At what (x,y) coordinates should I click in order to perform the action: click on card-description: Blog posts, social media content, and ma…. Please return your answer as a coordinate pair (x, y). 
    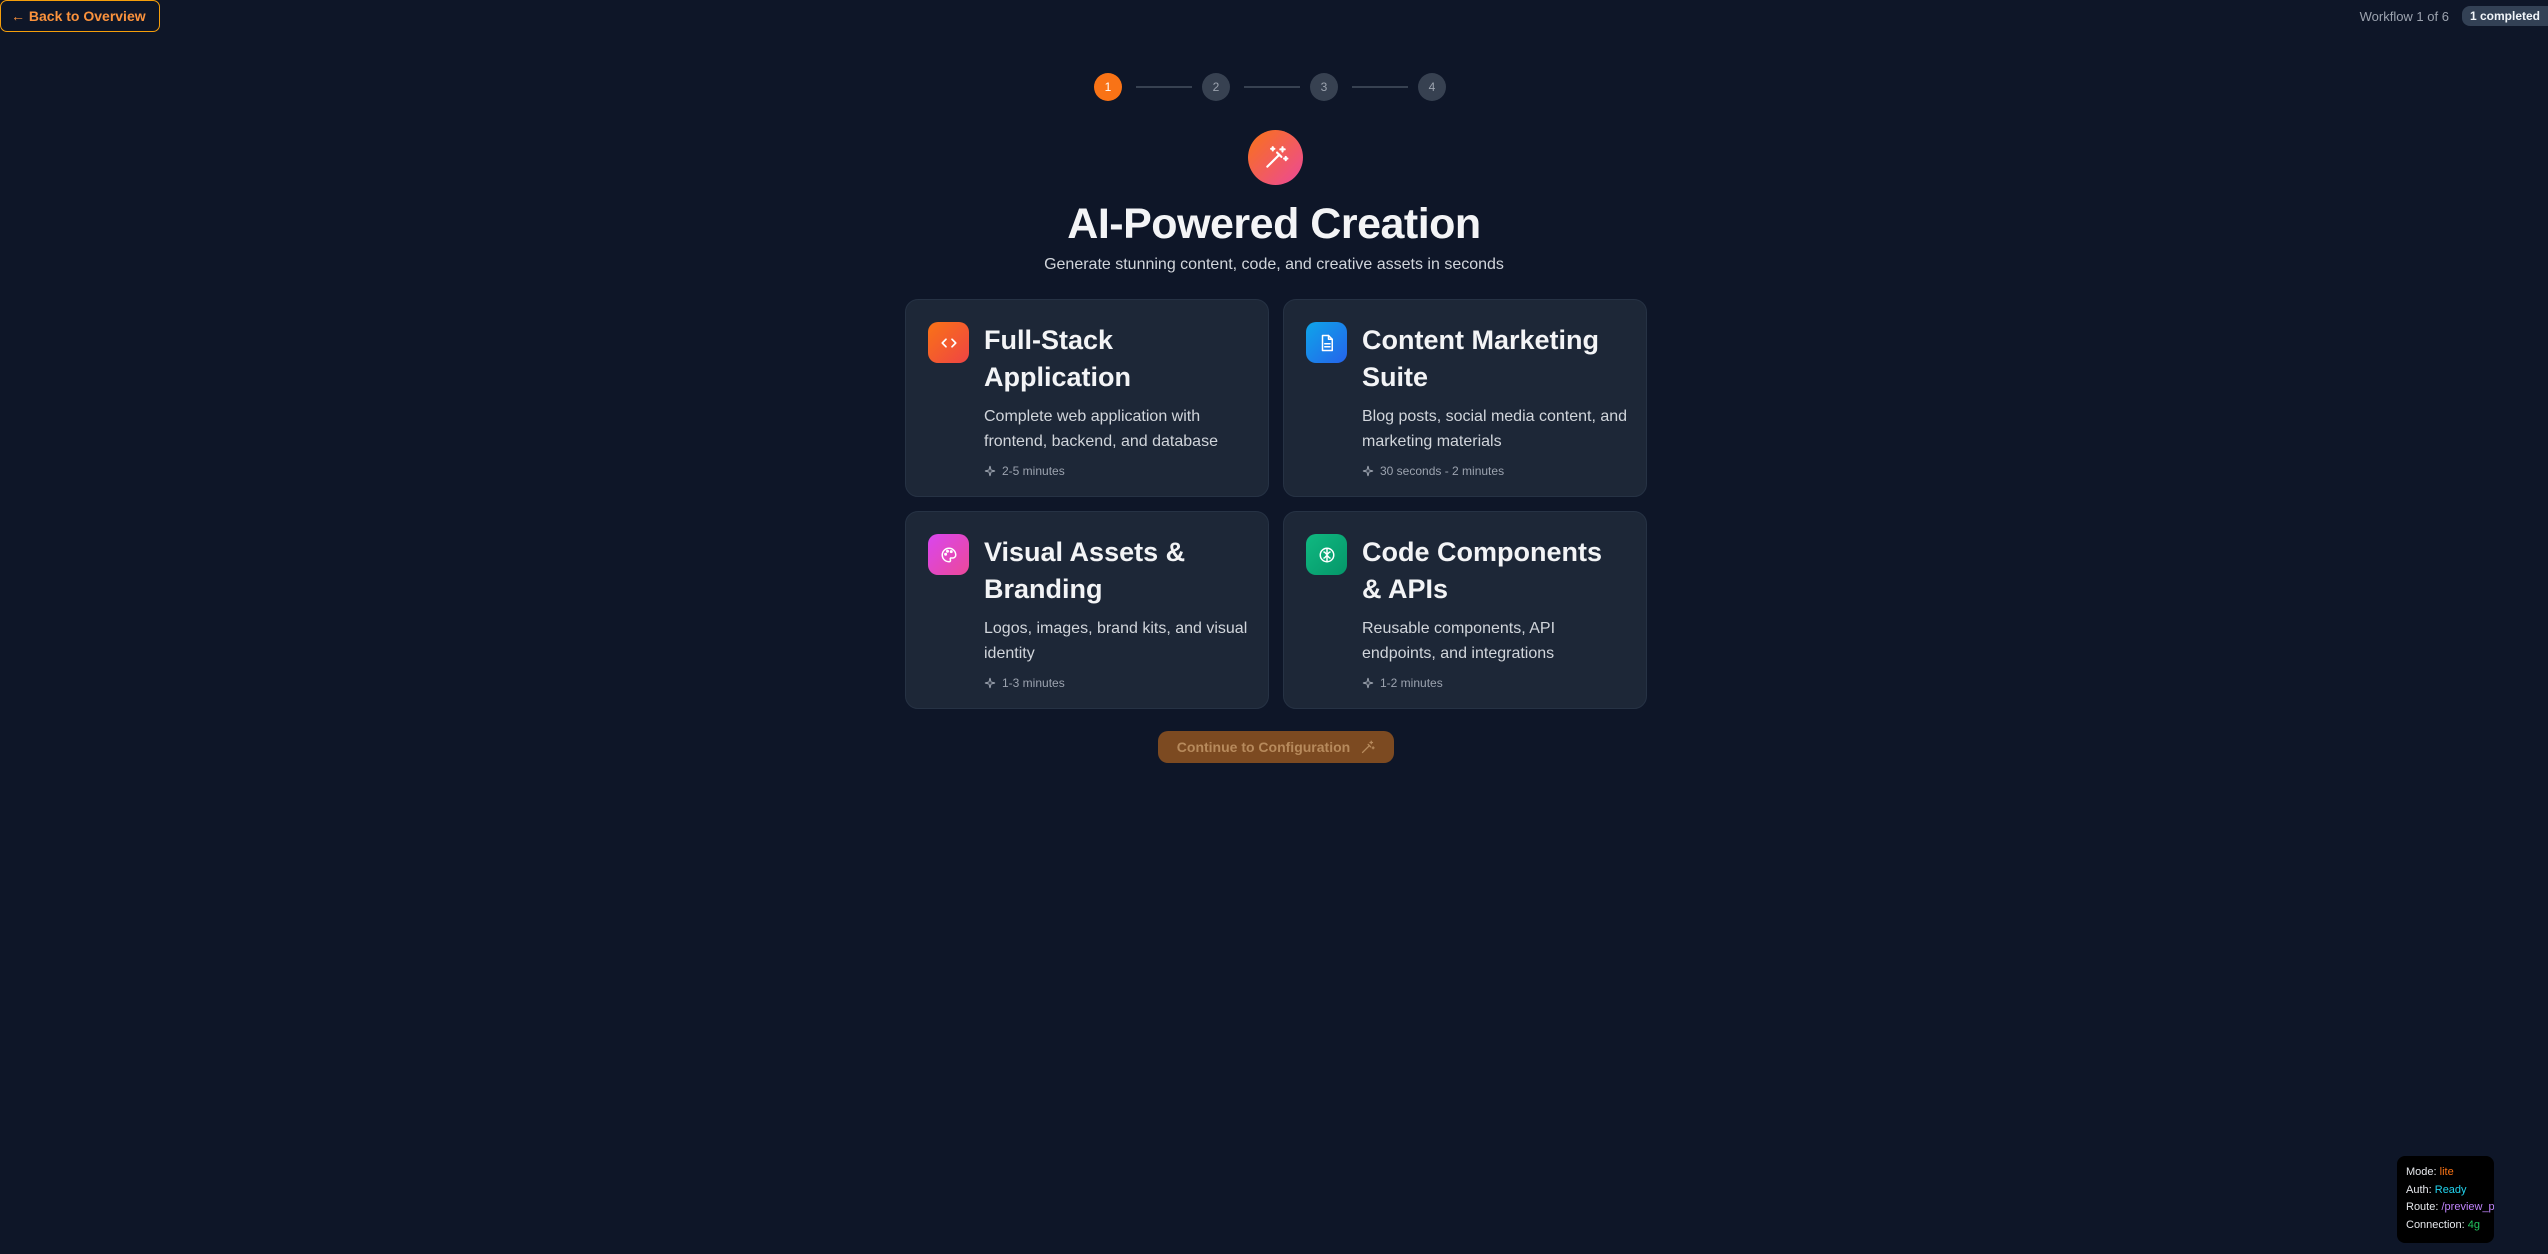
    Looking at the image, I should click on (1495, 429).